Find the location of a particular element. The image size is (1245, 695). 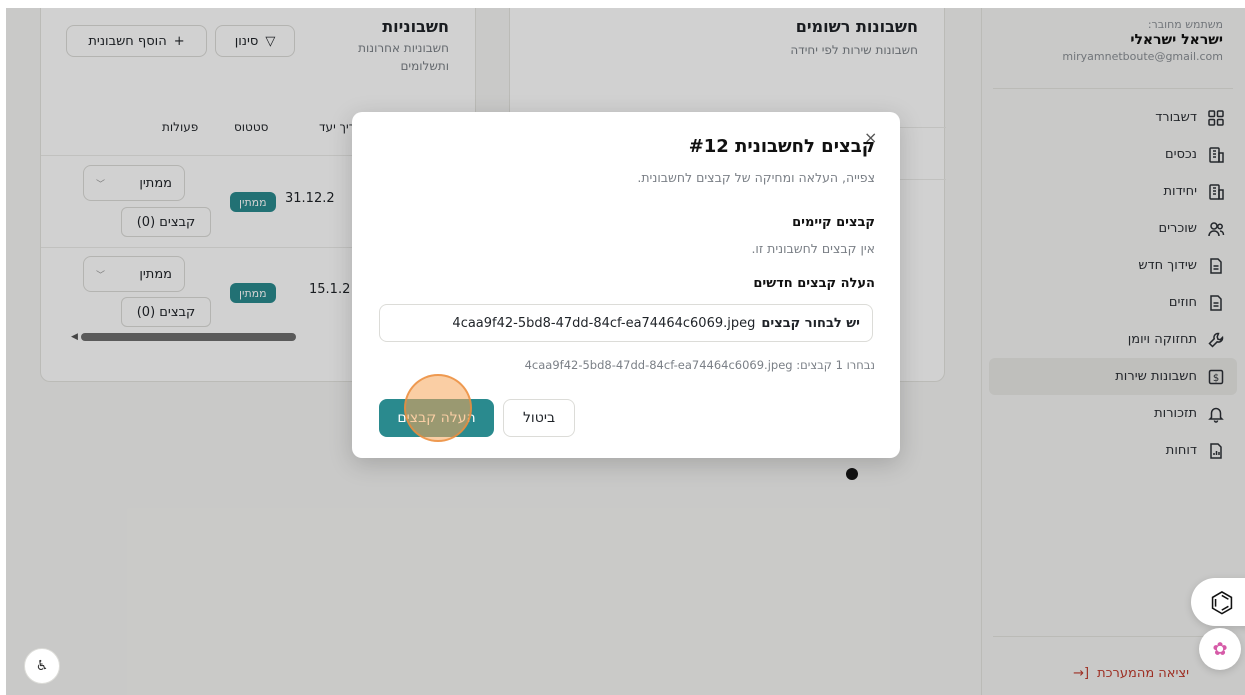

upload-files-title: העלה קבצים חדשים is located at coordinates (814, 283).